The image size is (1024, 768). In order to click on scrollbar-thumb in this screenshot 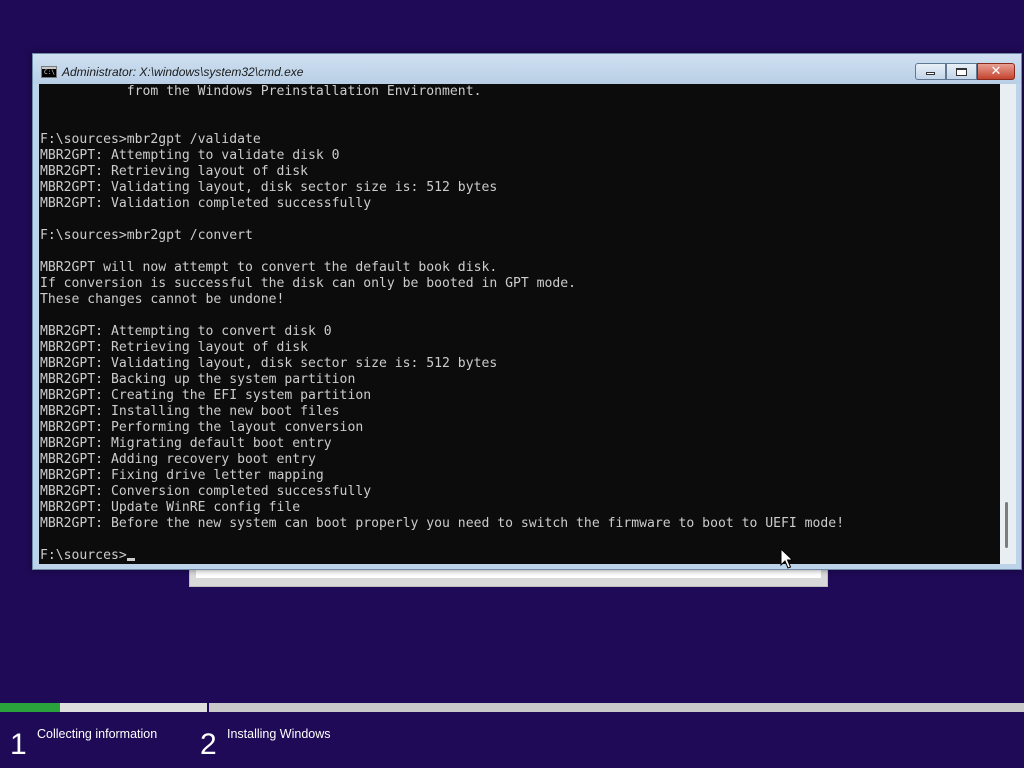, I will do `click(1006, 525)`.